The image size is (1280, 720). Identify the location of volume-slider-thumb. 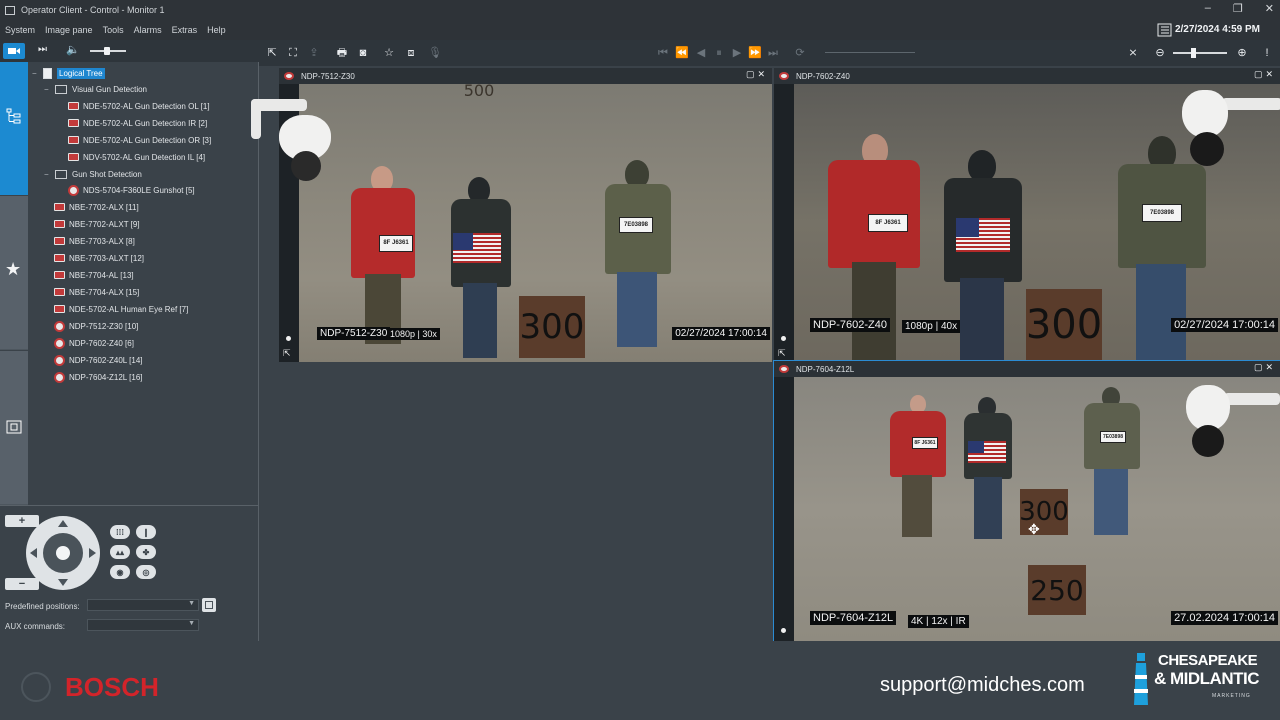
(107, 51).